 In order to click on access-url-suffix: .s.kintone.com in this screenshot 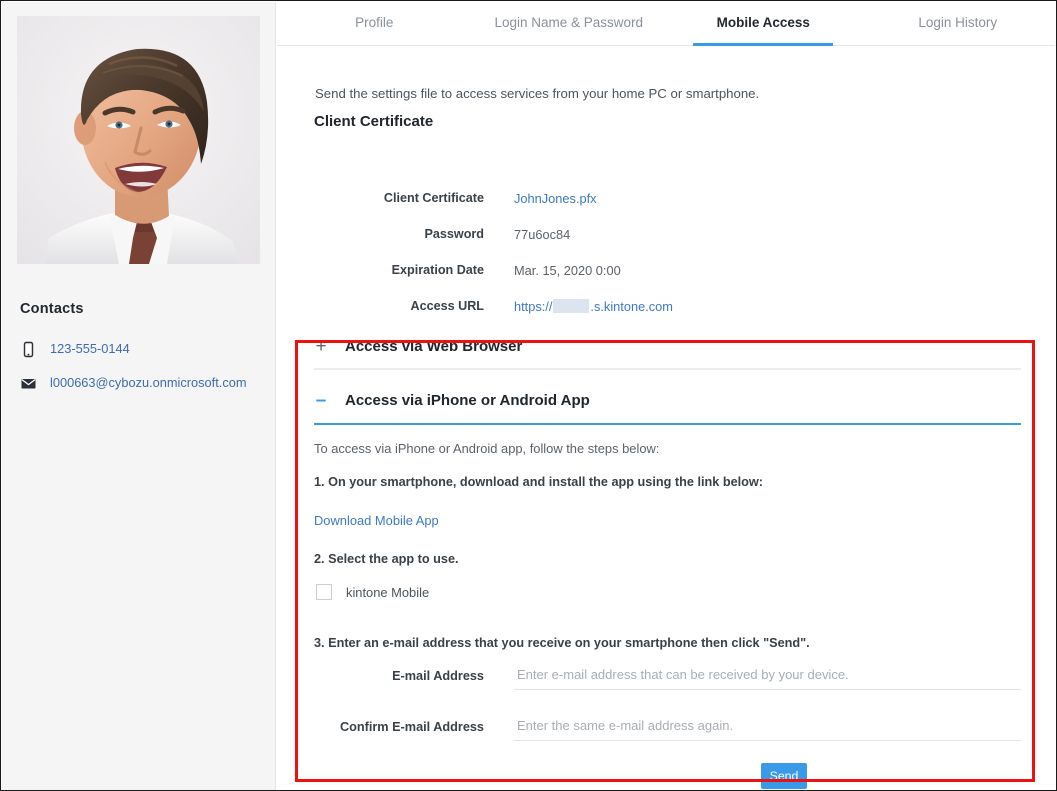, I will do `click(631, 306)`.